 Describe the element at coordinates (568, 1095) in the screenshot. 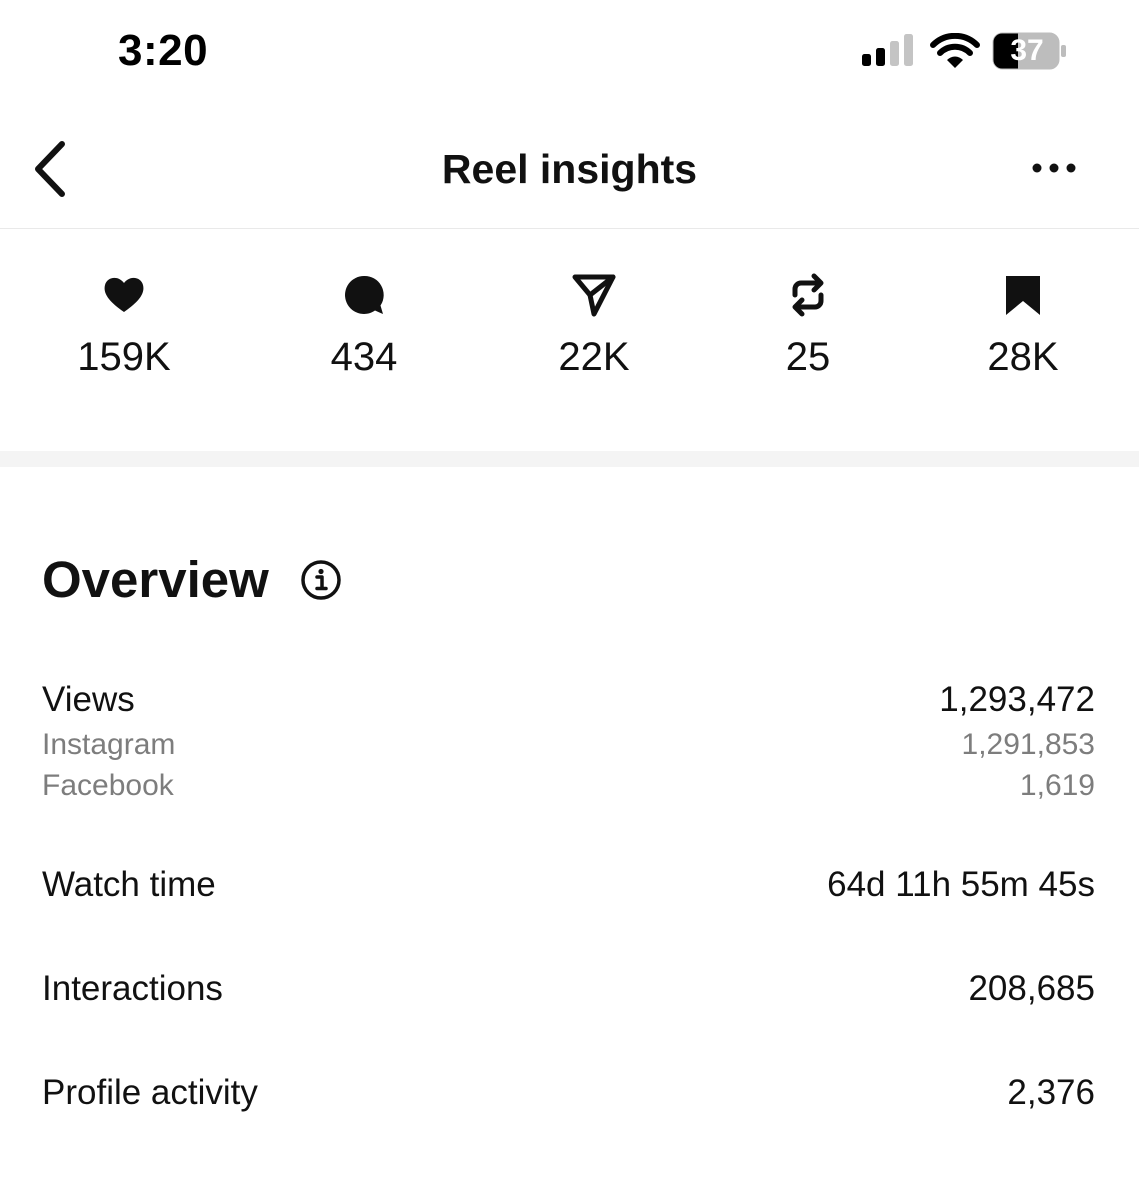

I see `profile-activity-row: Profile activity 2,376` at that location.